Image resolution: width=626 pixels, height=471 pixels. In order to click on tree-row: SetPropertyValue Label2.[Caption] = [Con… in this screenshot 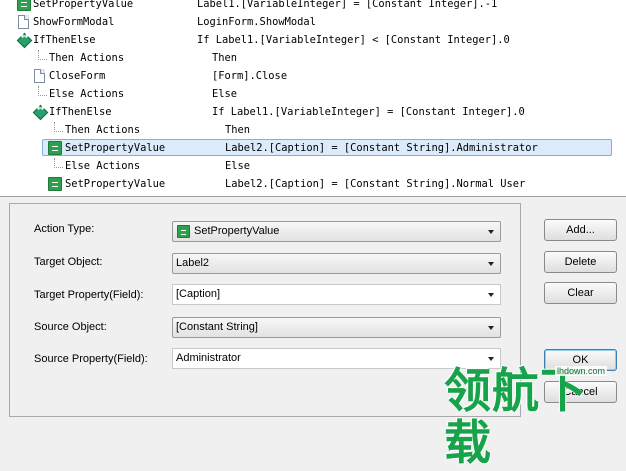, I will do `click(313, 184)`.